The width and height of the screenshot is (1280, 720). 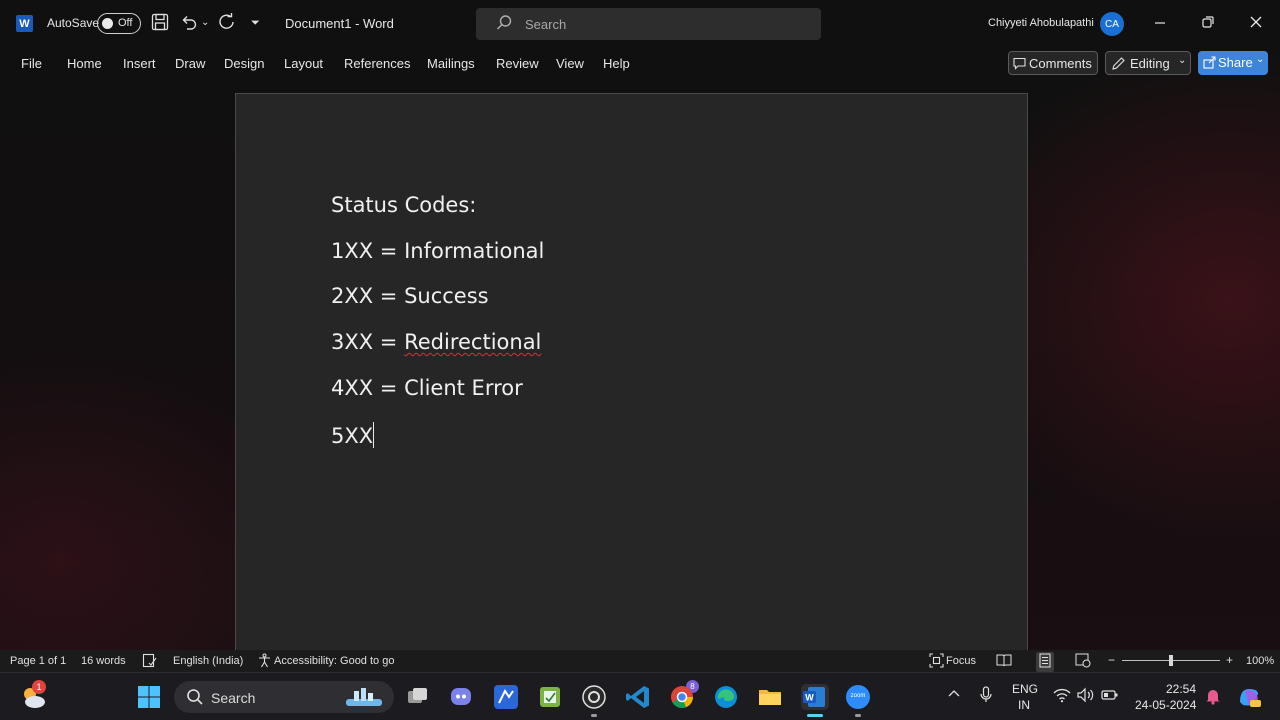 I want to click on tab-draw: Draw, so click(x=190, y=63).